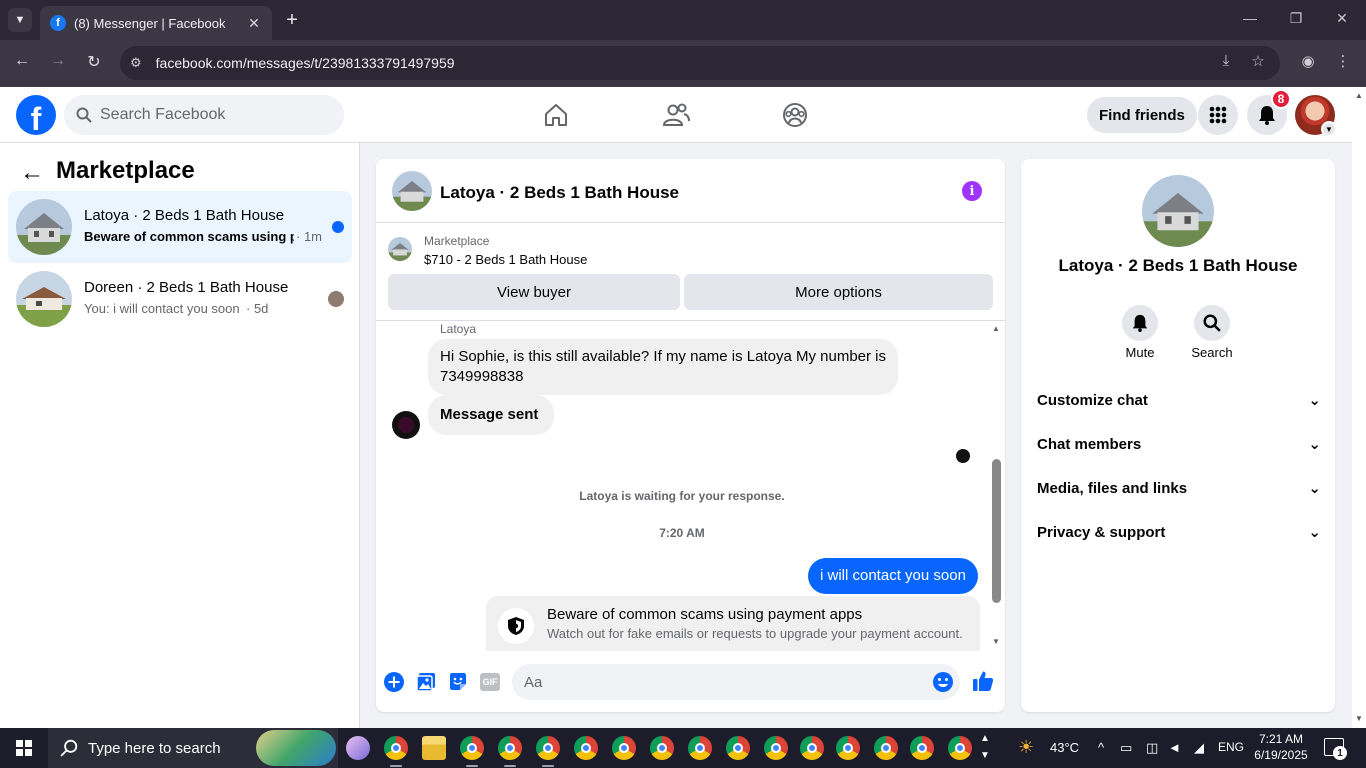 Image resolution: width=1366 pixels, height=768 pixels. I want to click on camera-icon: ◫, so click(1152, 748).